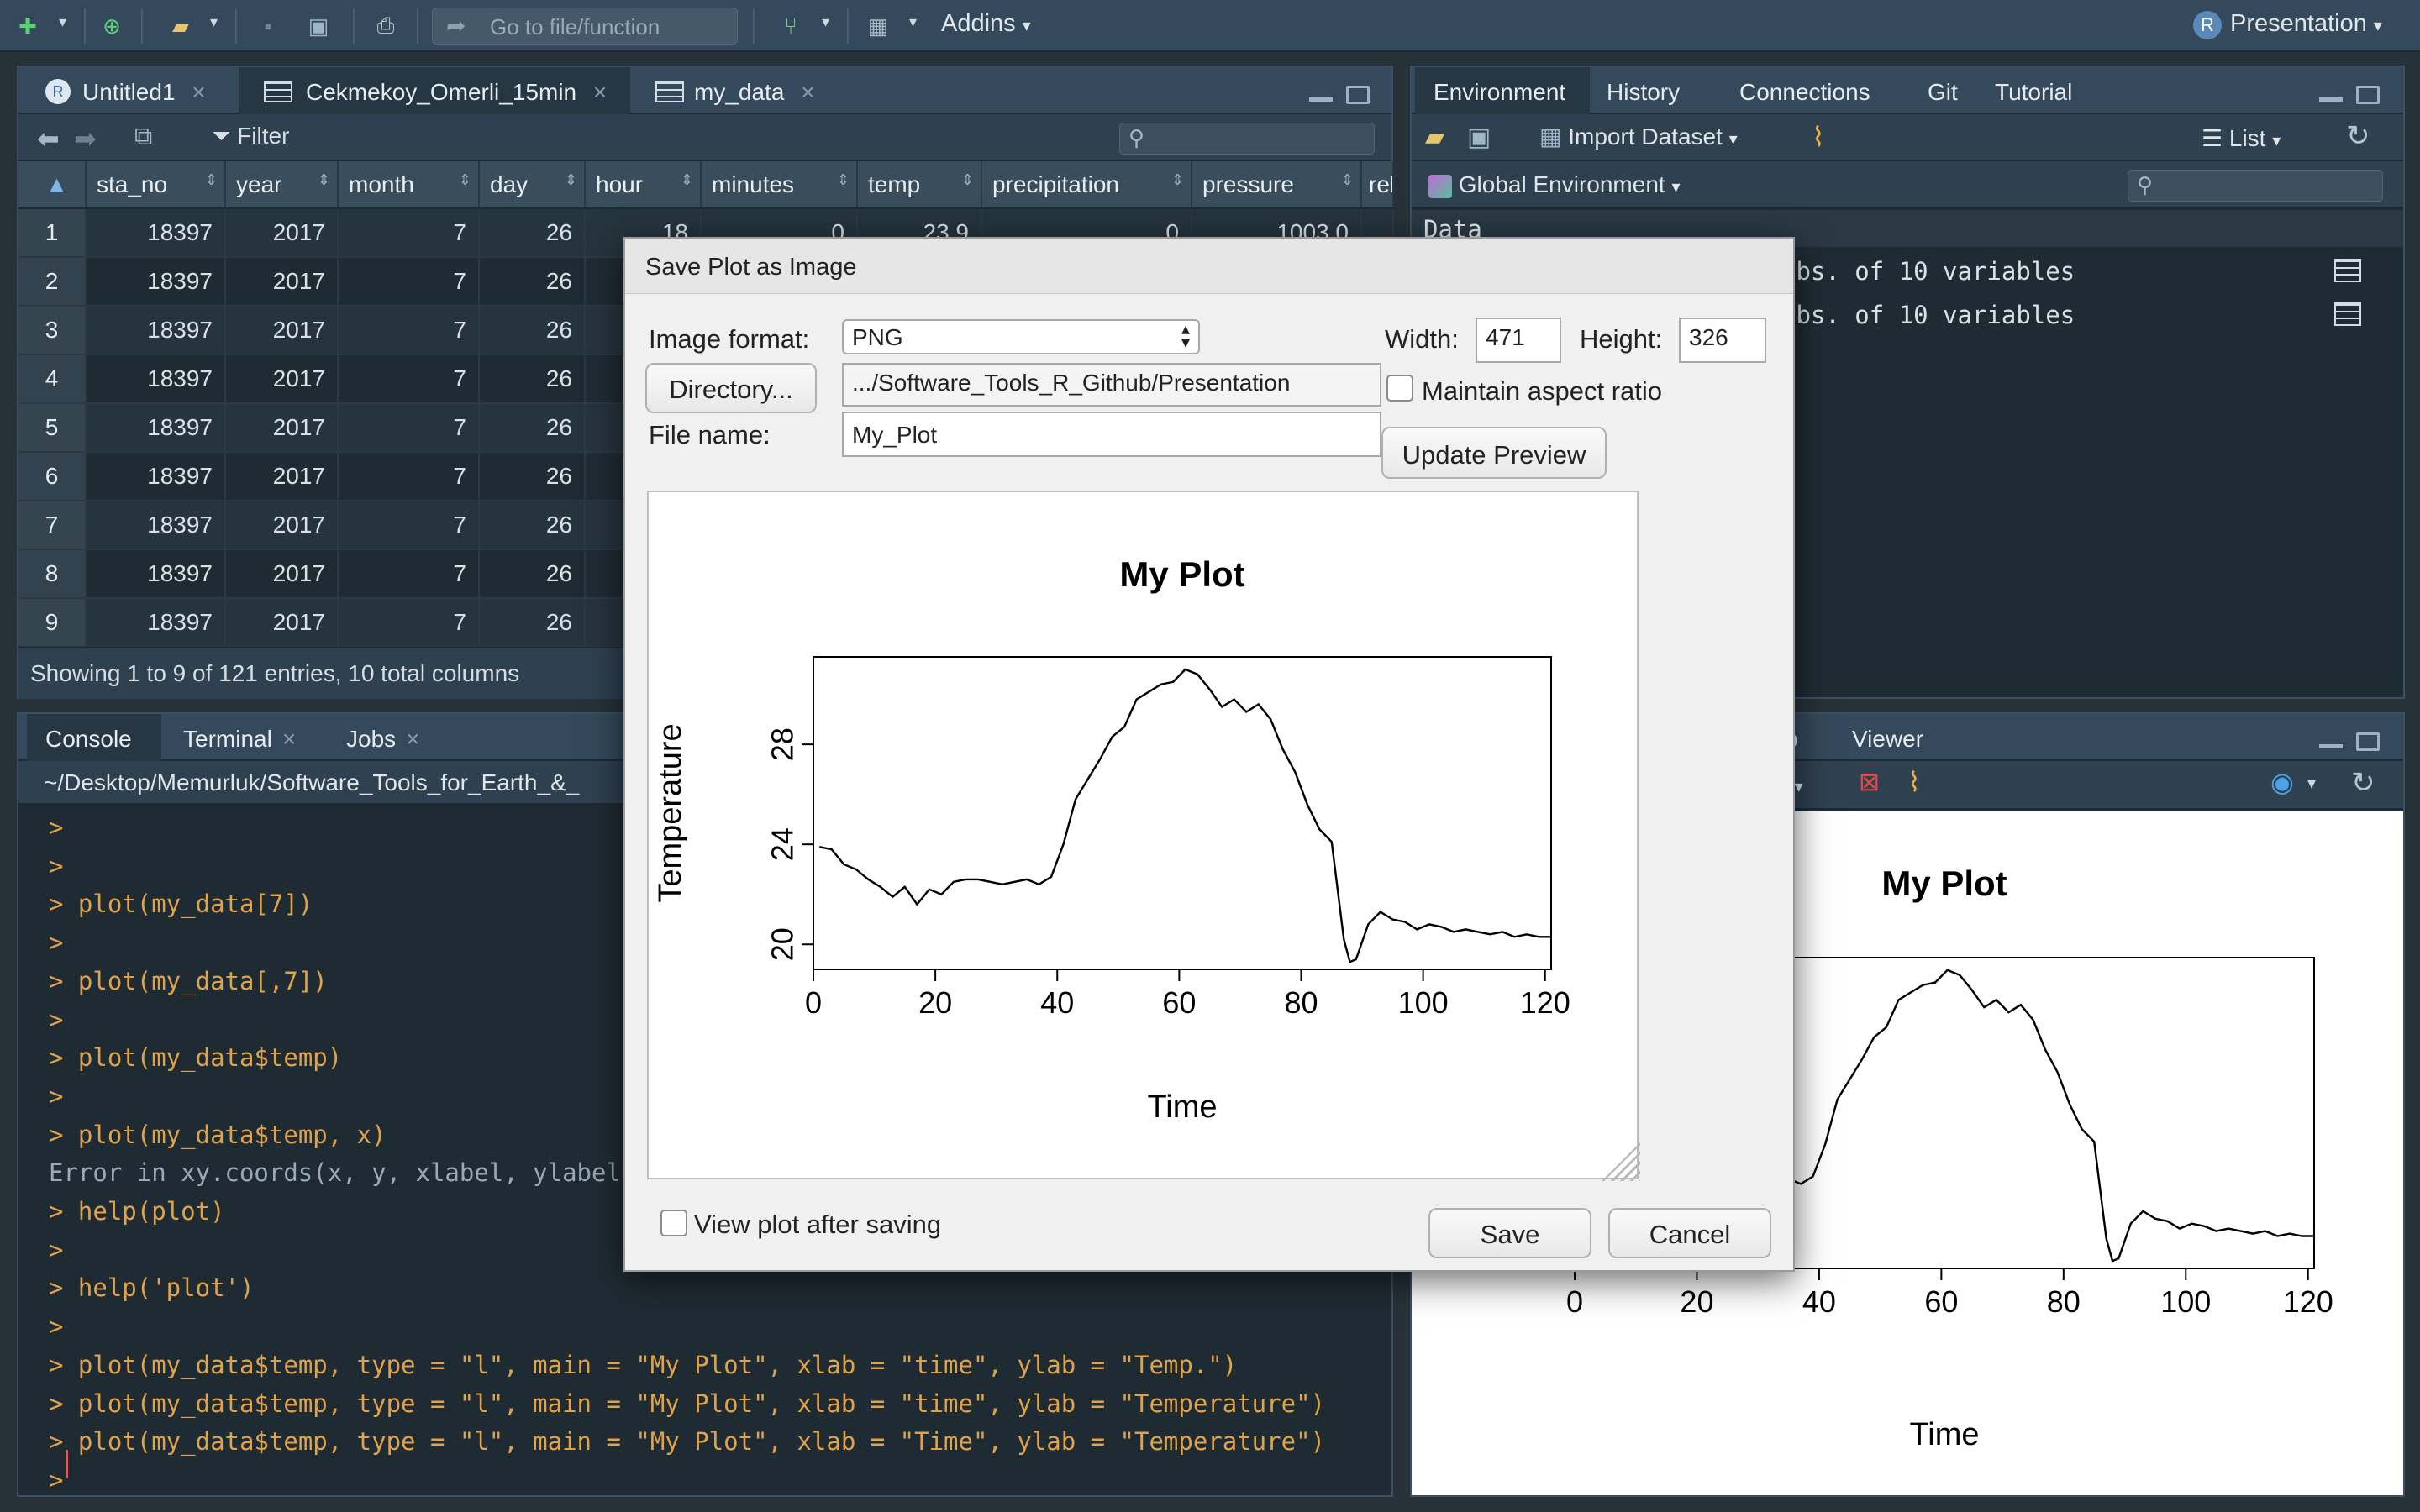  What do you see at coordinates (2241, 138) in the screenshot?
I see `list-view-dropdown: ☰ List ▾` at bounding box center [2241, 138].